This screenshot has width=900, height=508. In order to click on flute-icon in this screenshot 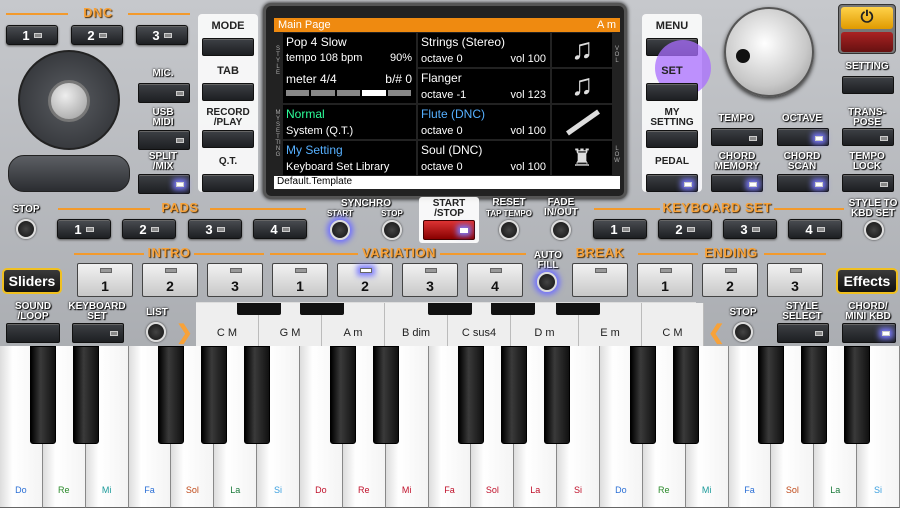, I will do `click(582, 122)`.